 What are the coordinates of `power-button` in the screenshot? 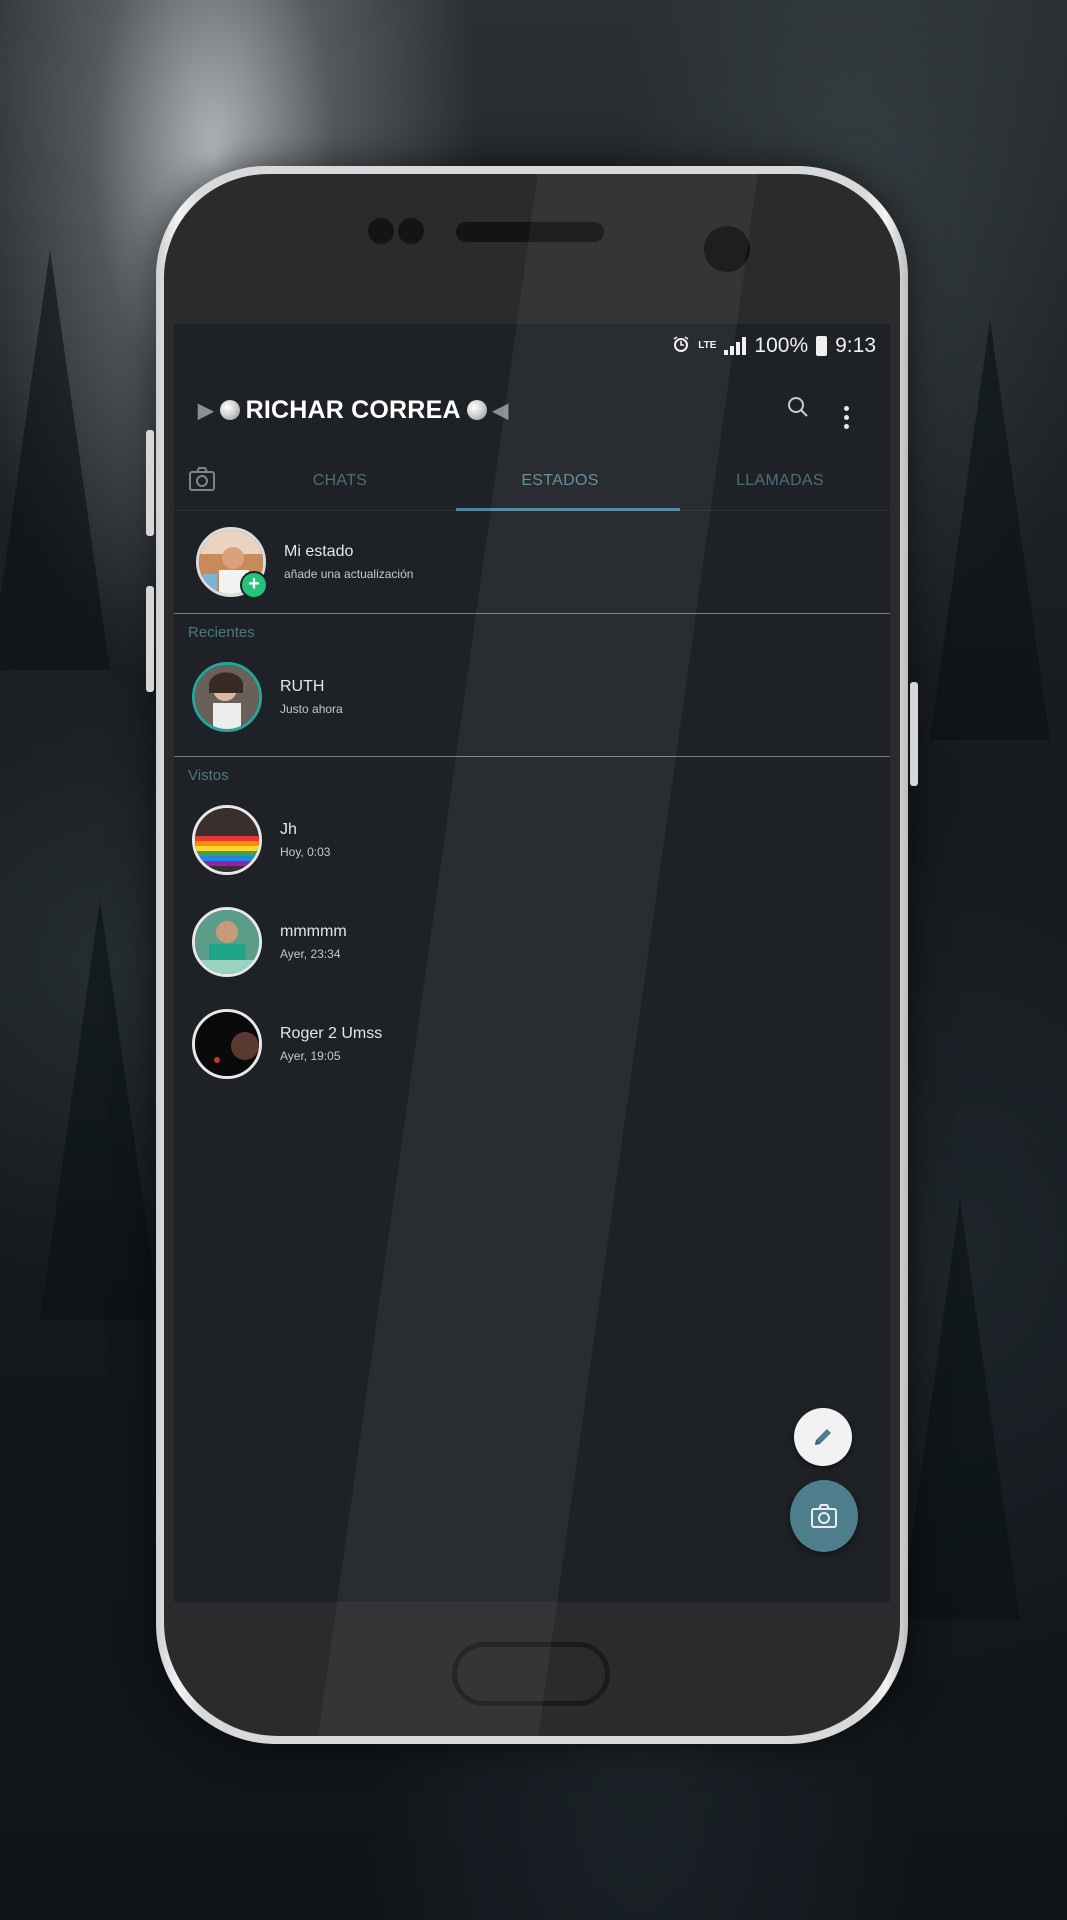 It's located at (914, 734).